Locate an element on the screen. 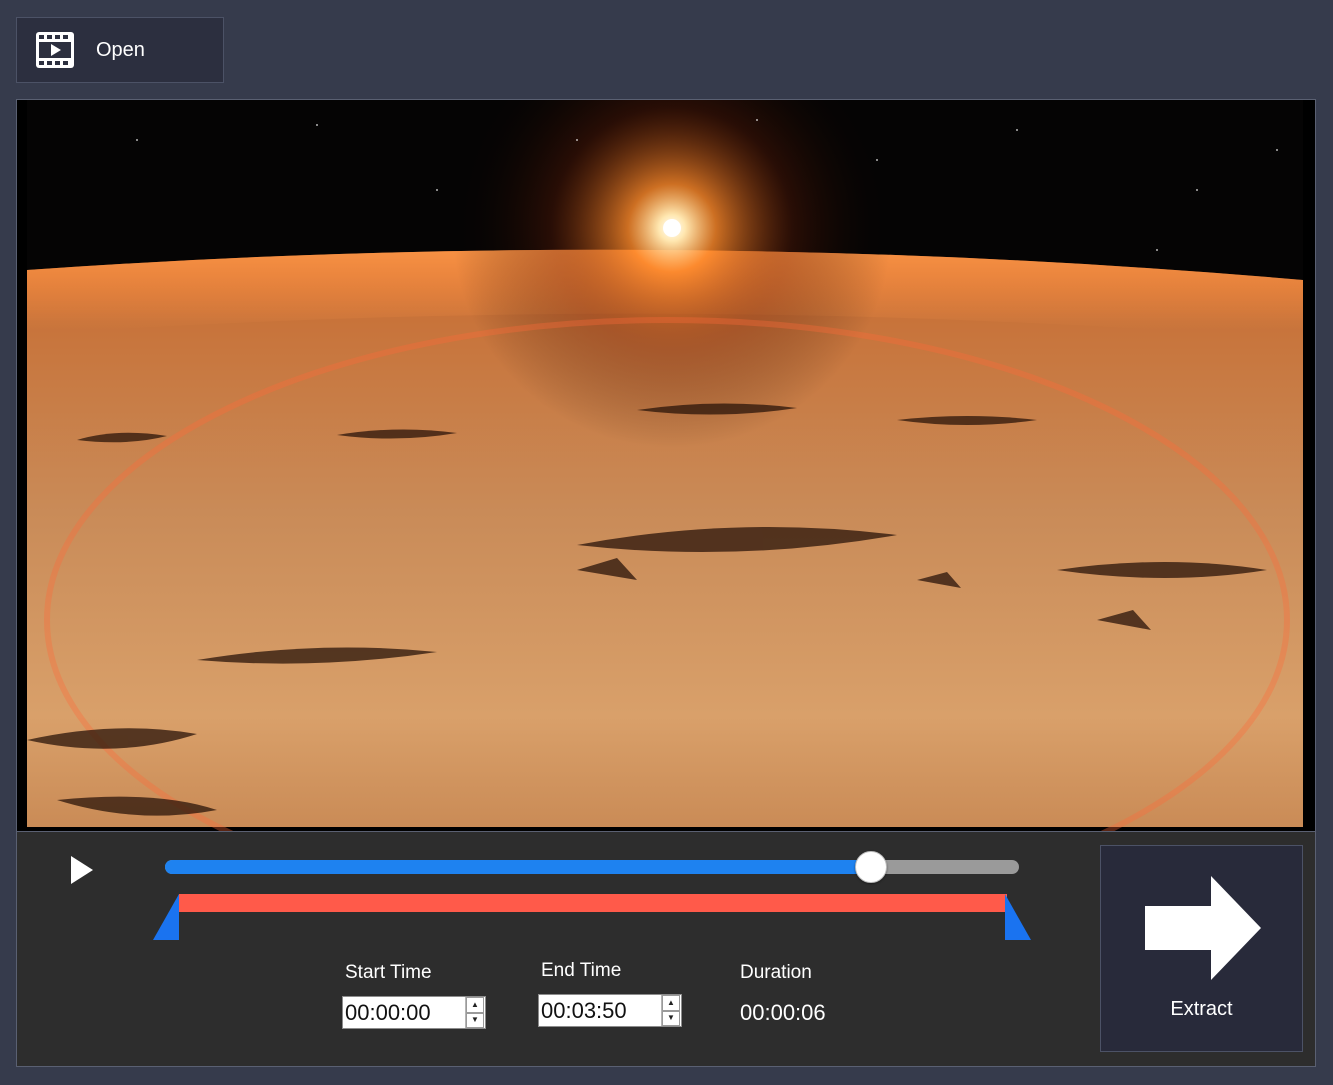 Image resolution: width=1333 pixels, height=1085 pixels. extract-label: Extract is located at coordinates (1201, 1009).